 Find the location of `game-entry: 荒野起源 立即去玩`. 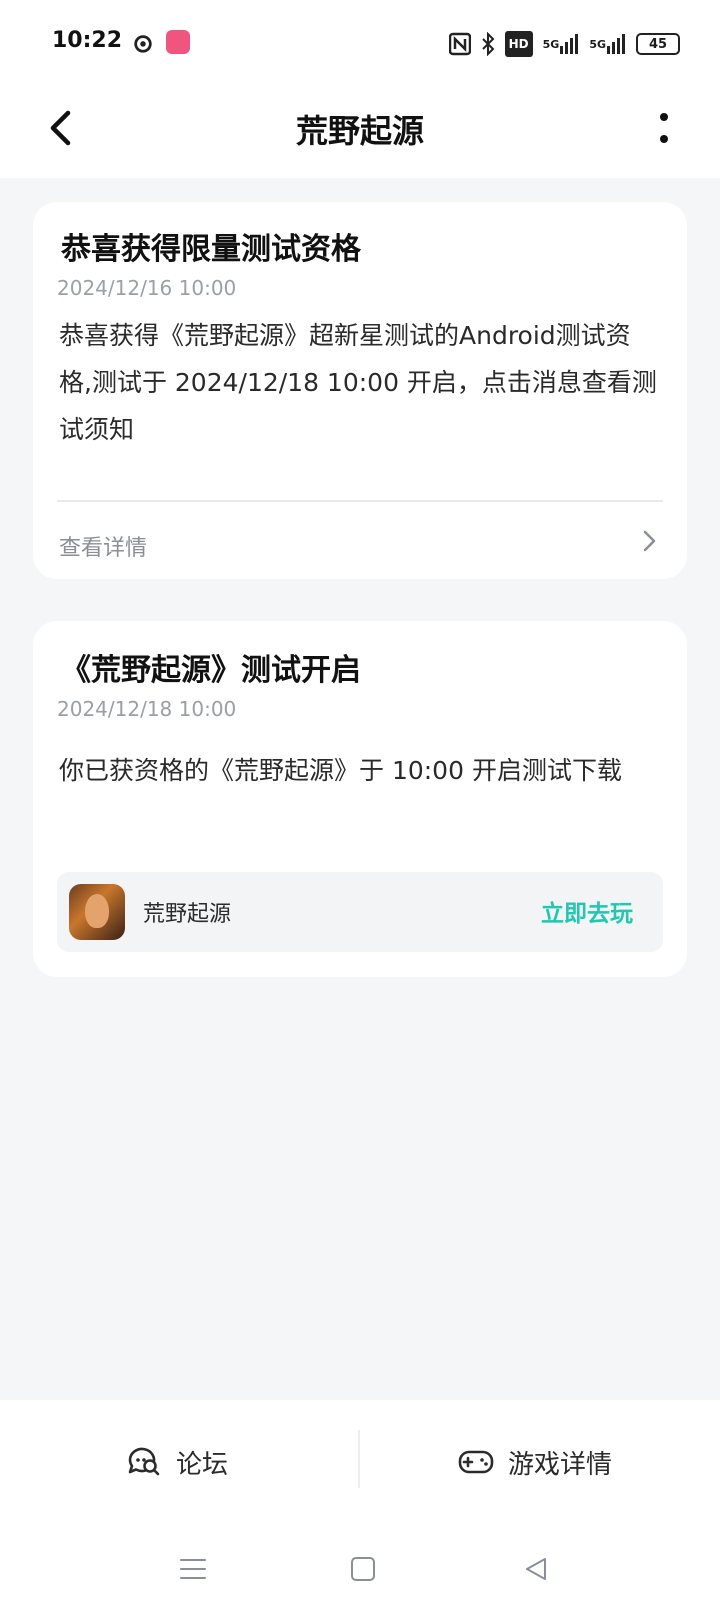

game-entry: 荒野起源 立即去玩 is located at coordinates (360, 912).